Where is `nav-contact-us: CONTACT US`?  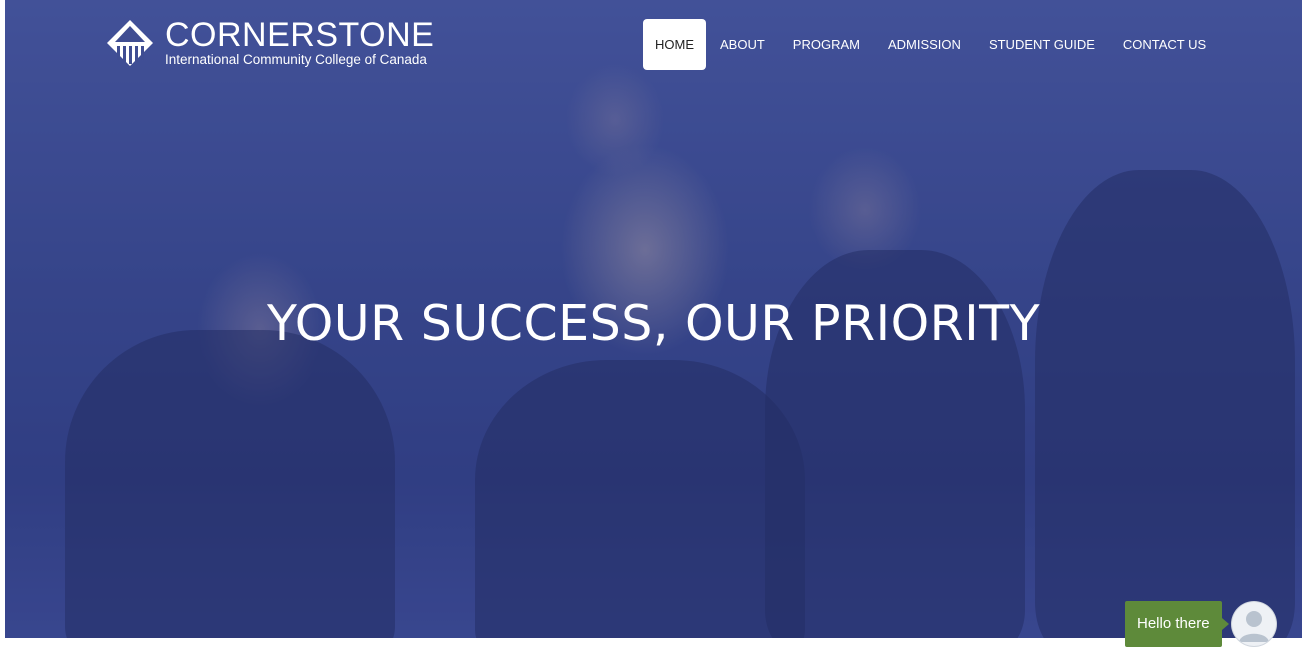
nav-contact-us: CONTACT US is located at coordinates (1164, 44).